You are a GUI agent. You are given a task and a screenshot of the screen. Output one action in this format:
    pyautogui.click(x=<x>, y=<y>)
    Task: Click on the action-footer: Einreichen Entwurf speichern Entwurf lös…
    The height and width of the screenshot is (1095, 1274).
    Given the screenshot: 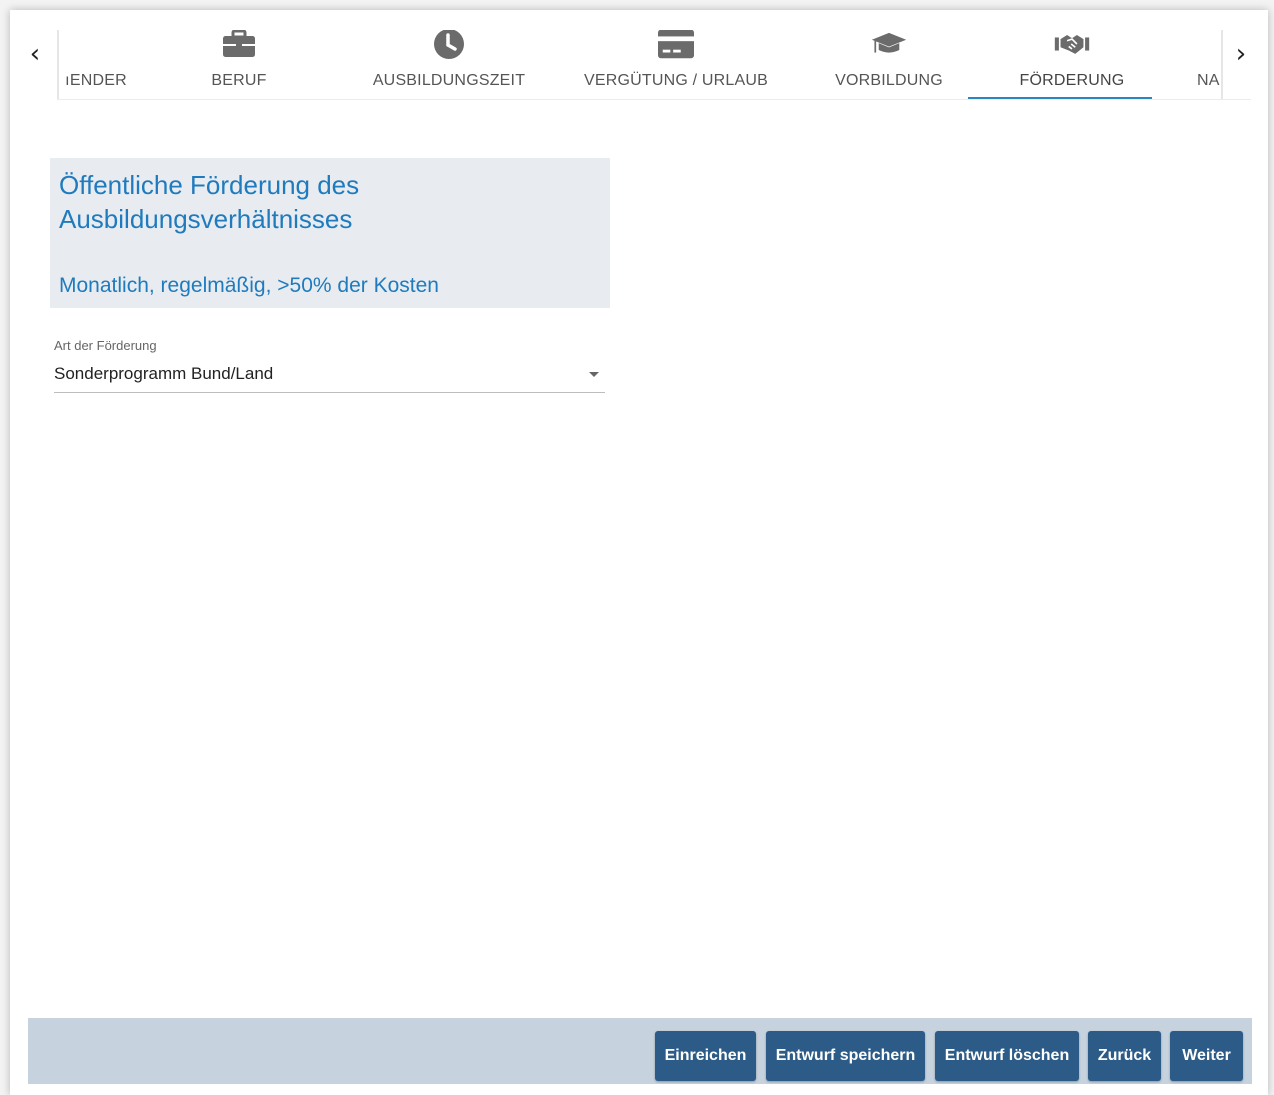 What is the action you would take?
    pyautogui.click(x=640, y=1051)
    